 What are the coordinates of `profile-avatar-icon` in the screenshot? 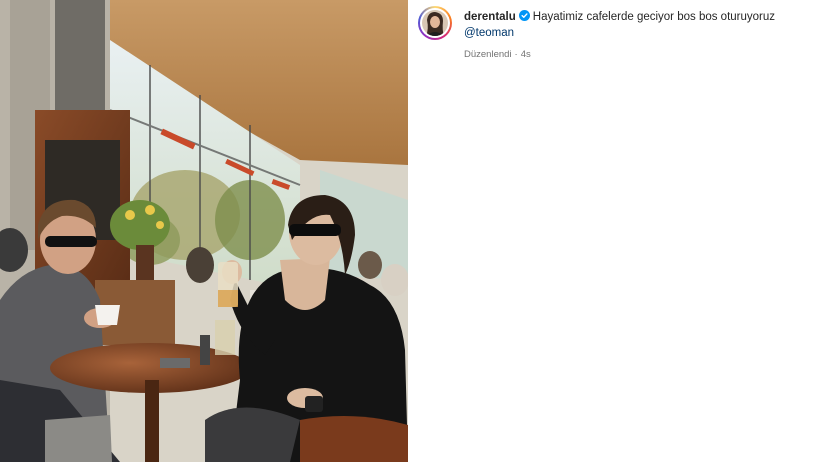 It's located at (435, 23).